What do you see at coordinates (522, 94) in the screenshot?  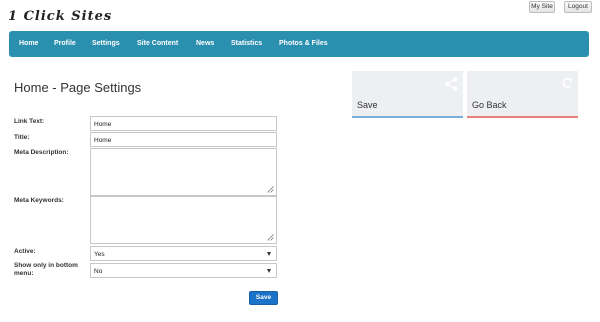 I see `go-back-tile: Go Back` at bounding box center [522, 94].